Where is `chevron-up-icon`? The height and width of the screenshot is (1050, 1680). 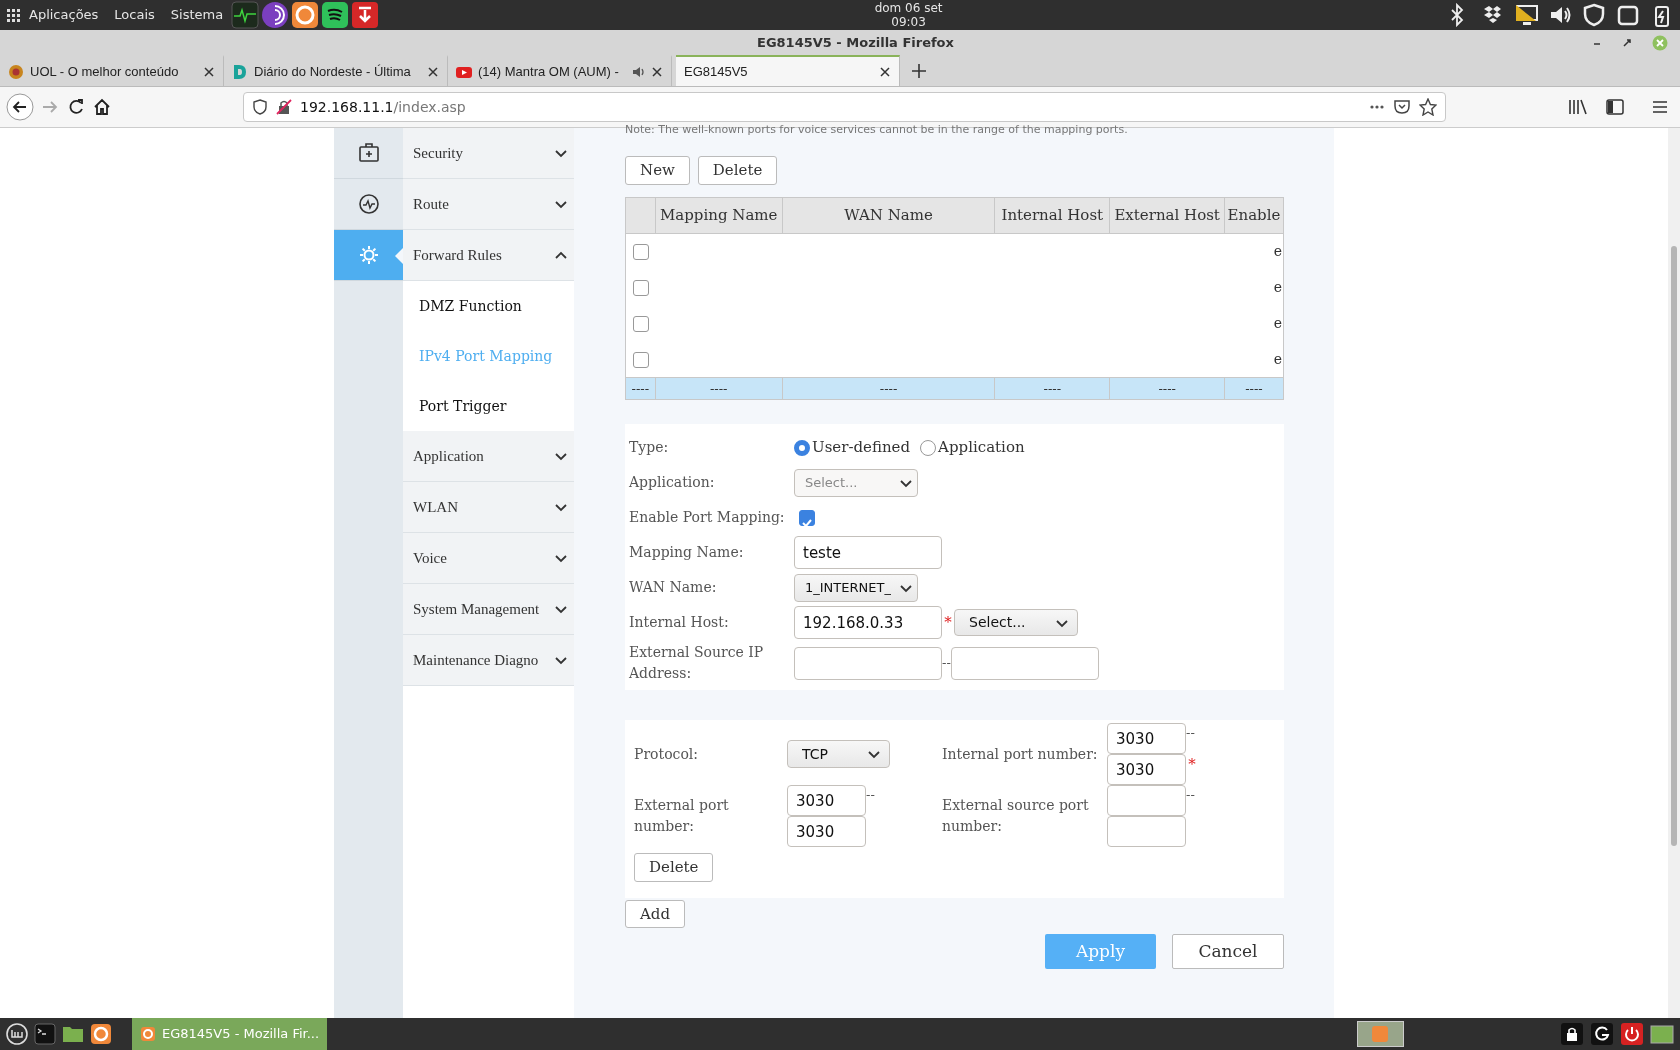 chevron-up-icon is located at coordinates (561, 255).